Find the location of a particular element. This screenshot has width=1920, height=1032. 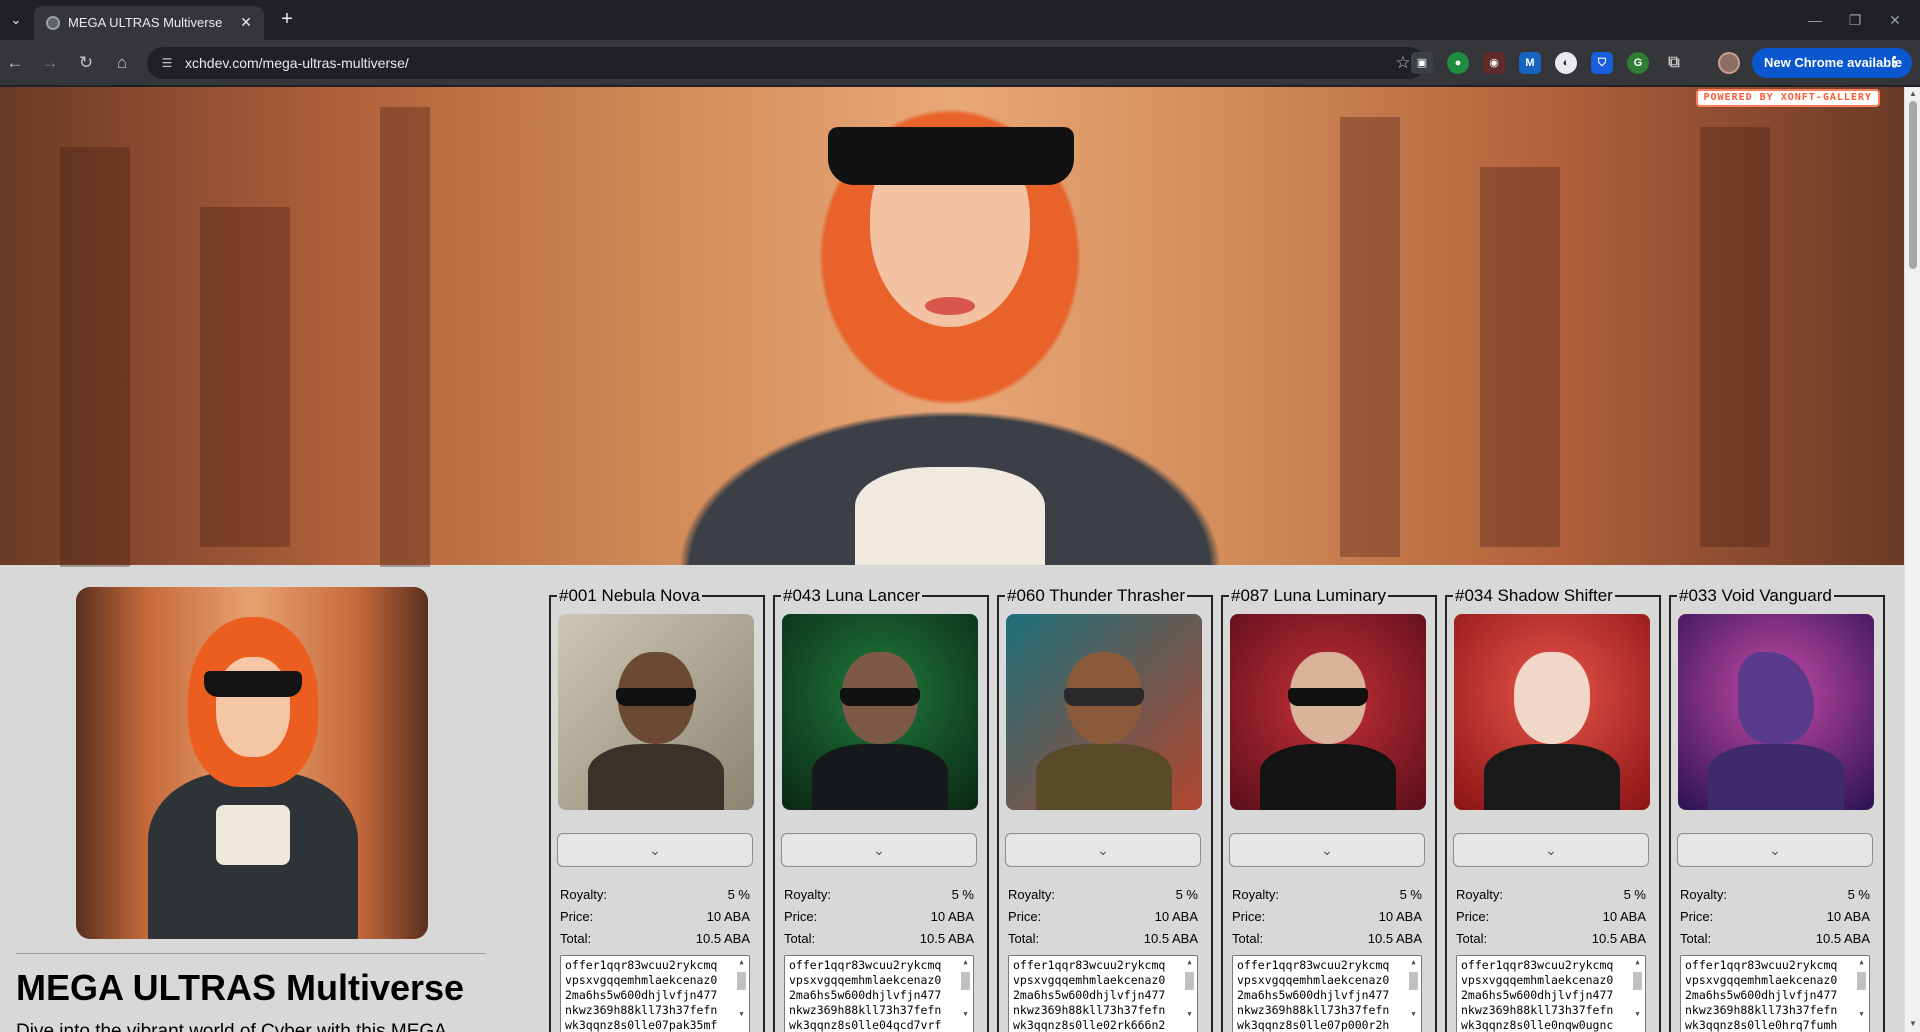

page-scrollbar: ▲ ▼ is located at coordinates (1912, 559).